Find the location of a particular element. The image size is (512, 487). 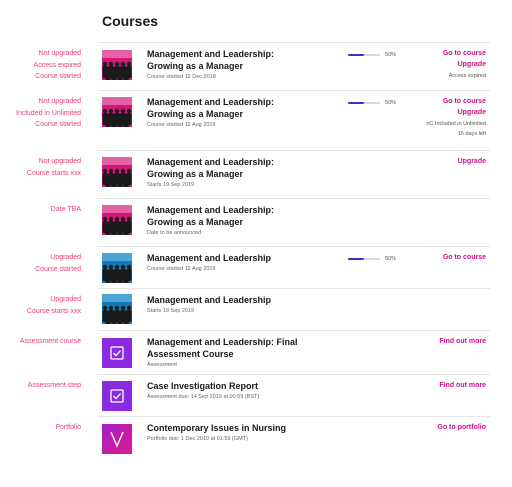

portfolio-icon is located at coordinates (117, 439).